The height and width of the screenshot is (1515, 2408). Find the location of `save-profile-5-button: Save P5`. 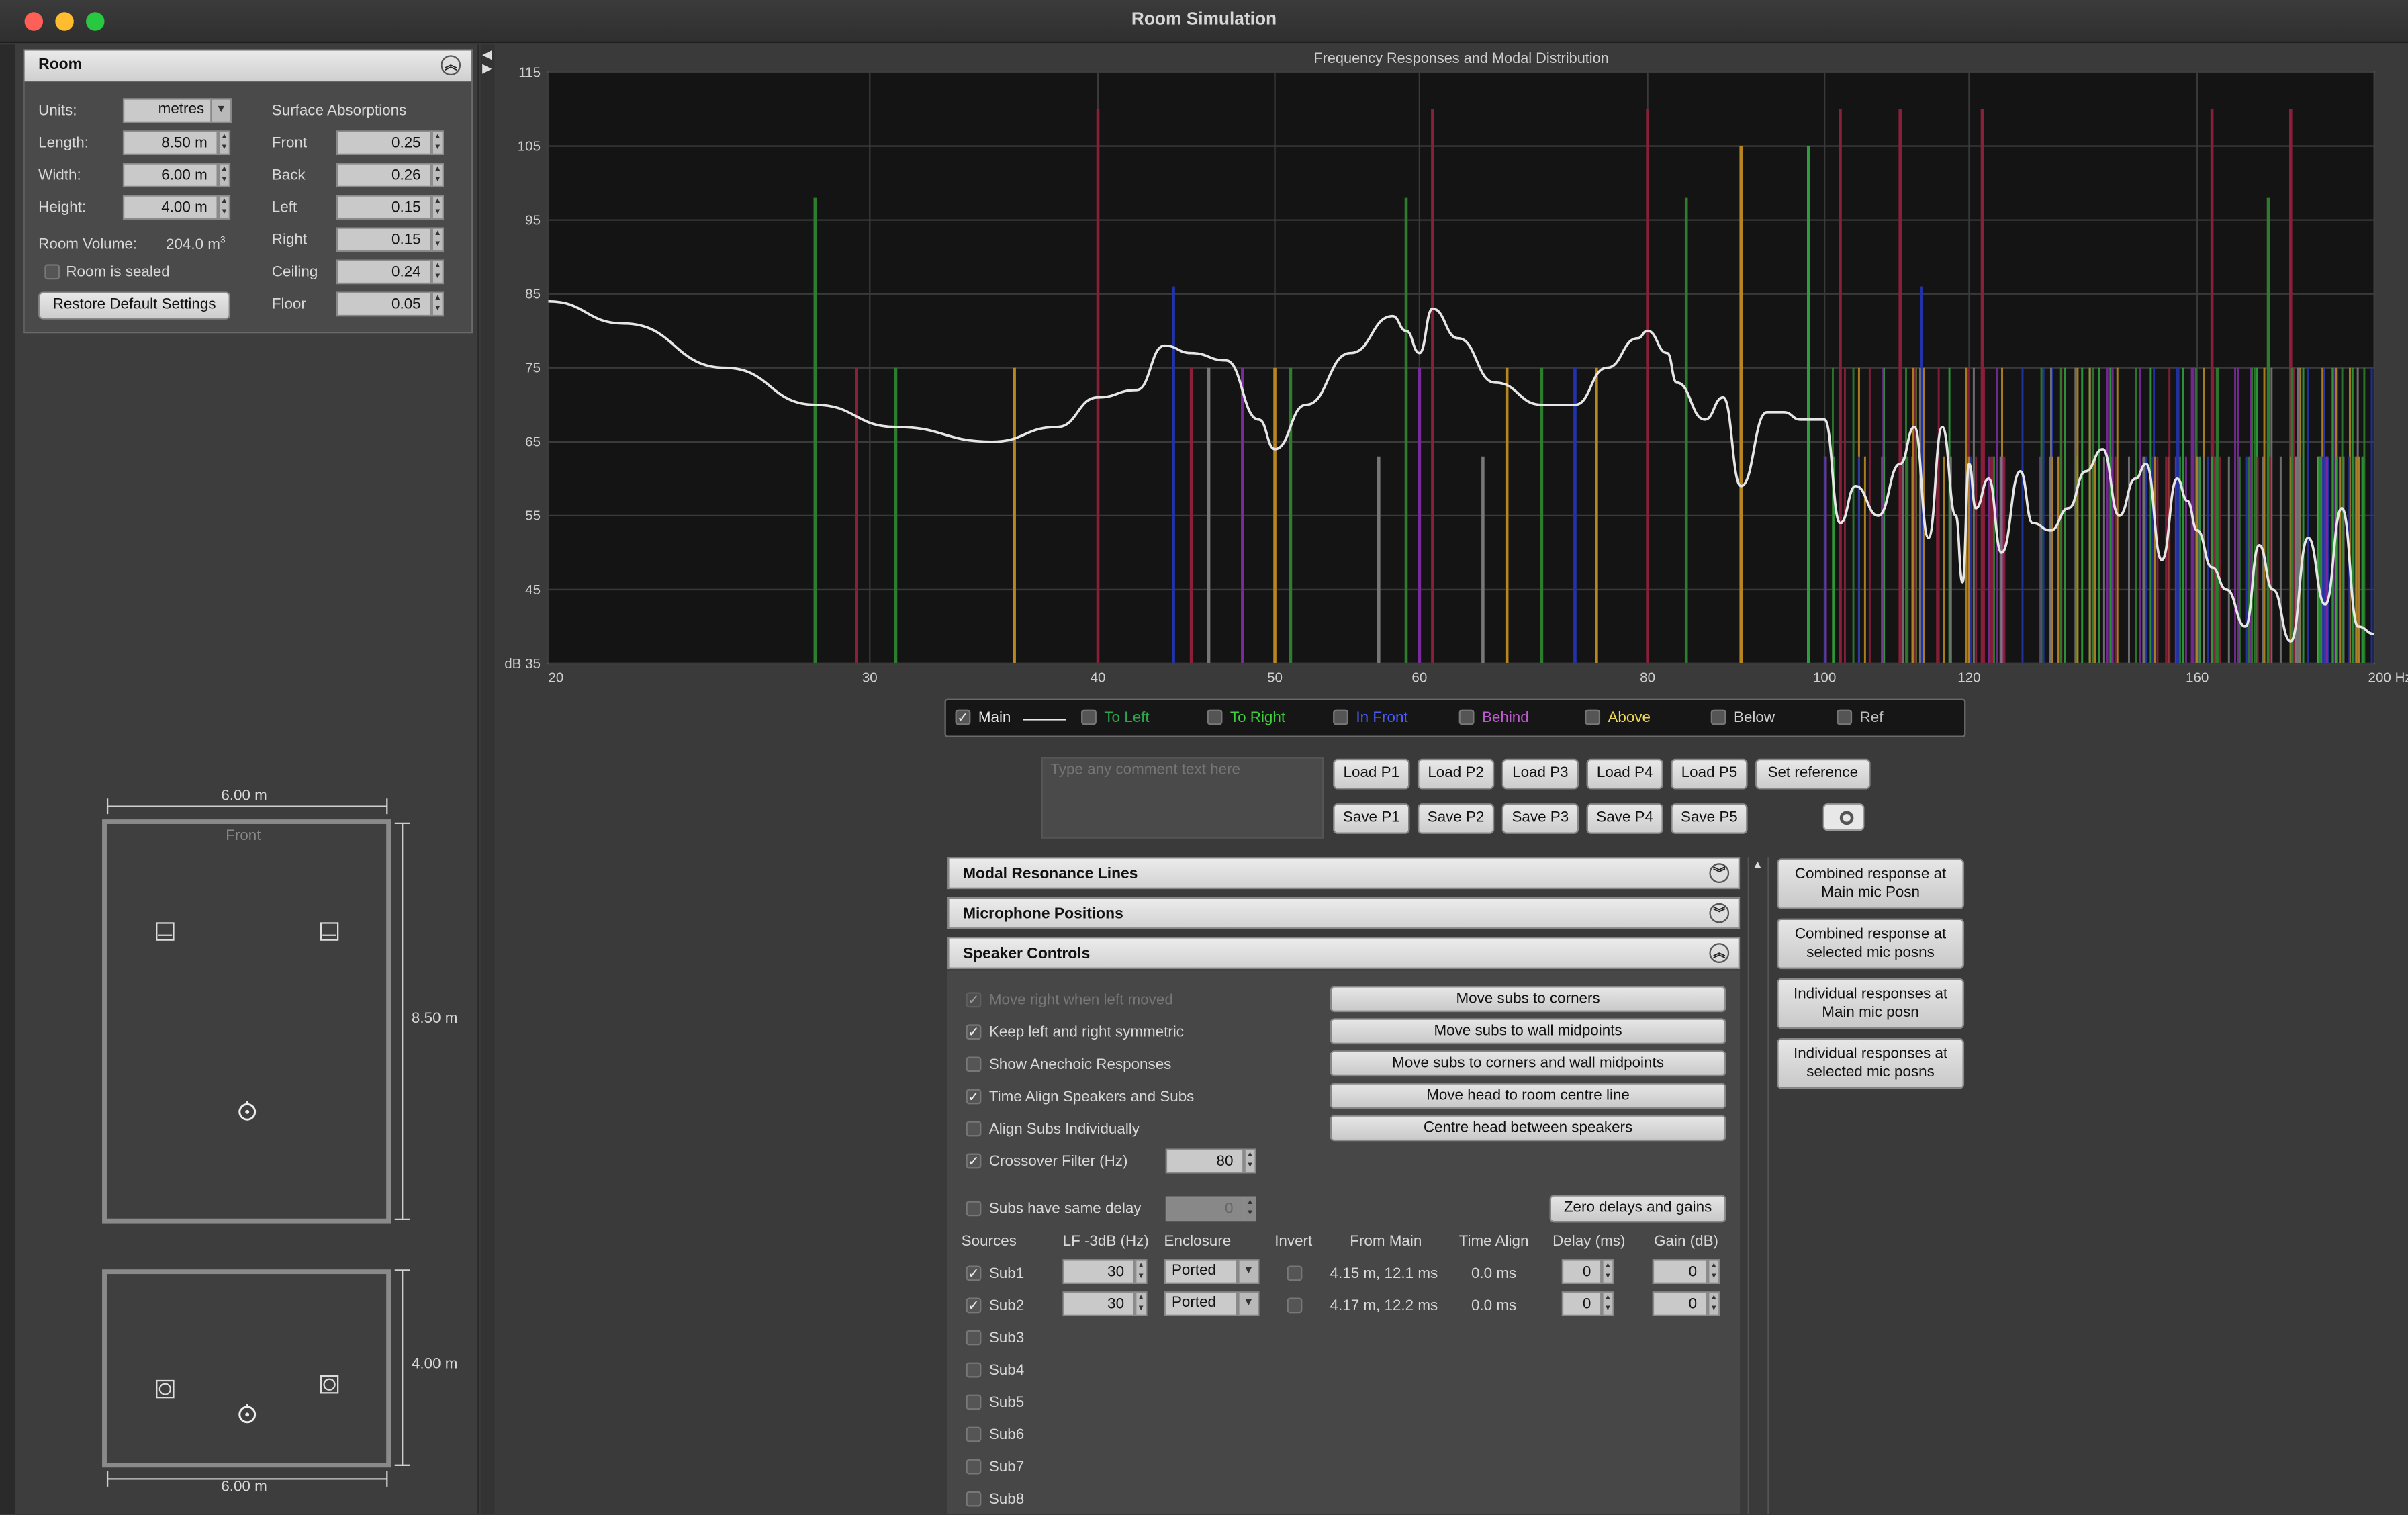

save-profile-5-button: Save P5 is located at coordinates (1710, 818).